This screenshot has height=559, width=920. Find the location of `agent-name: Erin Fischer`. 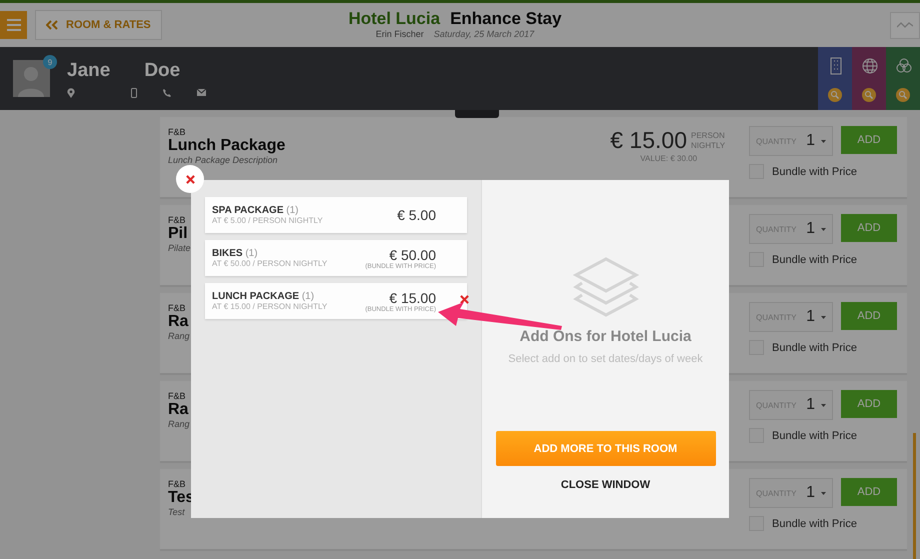

agent-name: Erin Fischer is located at coordinates (400, 34).